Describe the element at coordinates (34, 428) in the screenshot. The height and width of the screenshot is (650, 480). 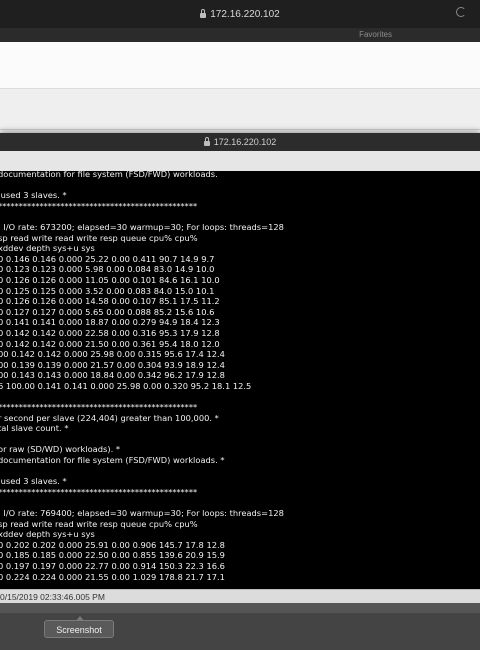
I see `terminal-line: tal slave count. *` at that location.